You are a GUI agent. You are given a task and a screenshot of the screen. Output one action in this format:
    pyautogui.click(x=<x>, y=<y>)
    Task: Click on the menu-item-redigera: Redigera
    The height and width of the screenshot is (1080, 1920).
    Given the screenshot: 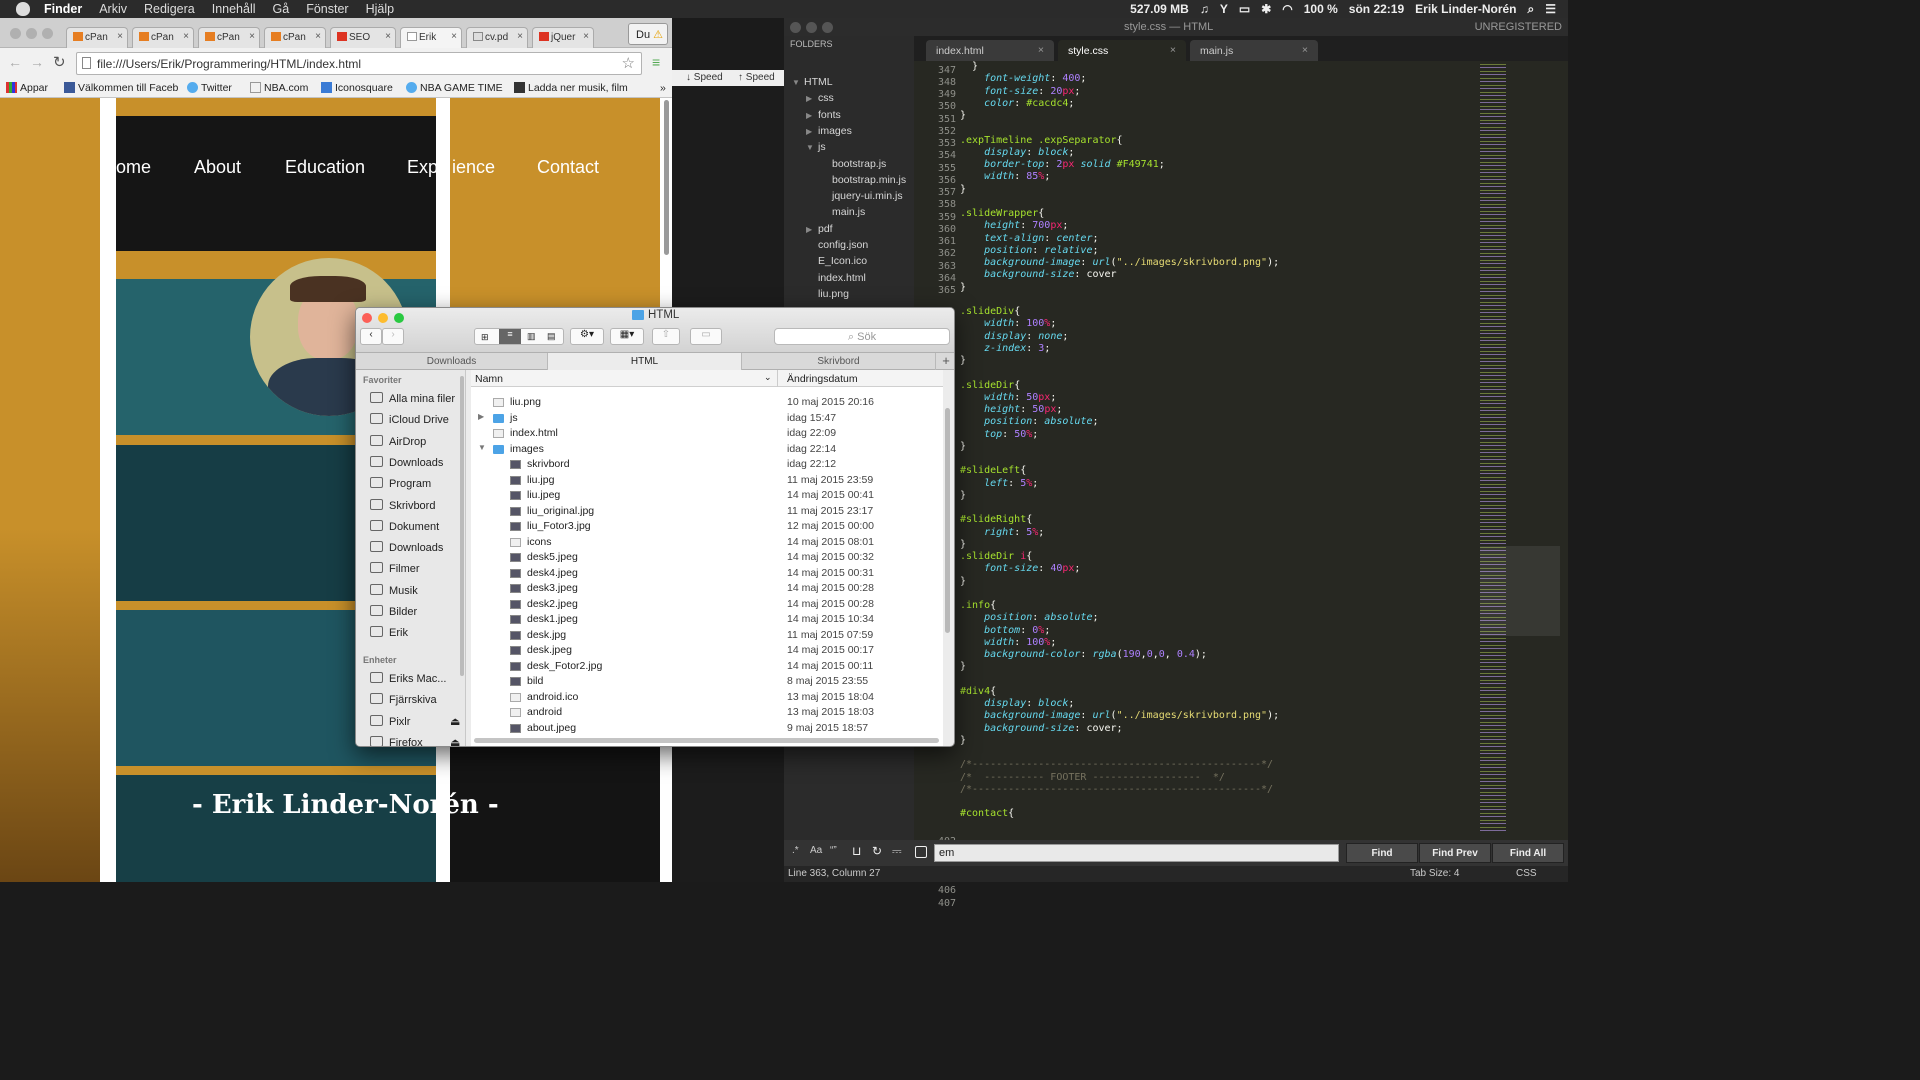 What is the action you would take?
    pyautogui.click(x=169, y=9)
    